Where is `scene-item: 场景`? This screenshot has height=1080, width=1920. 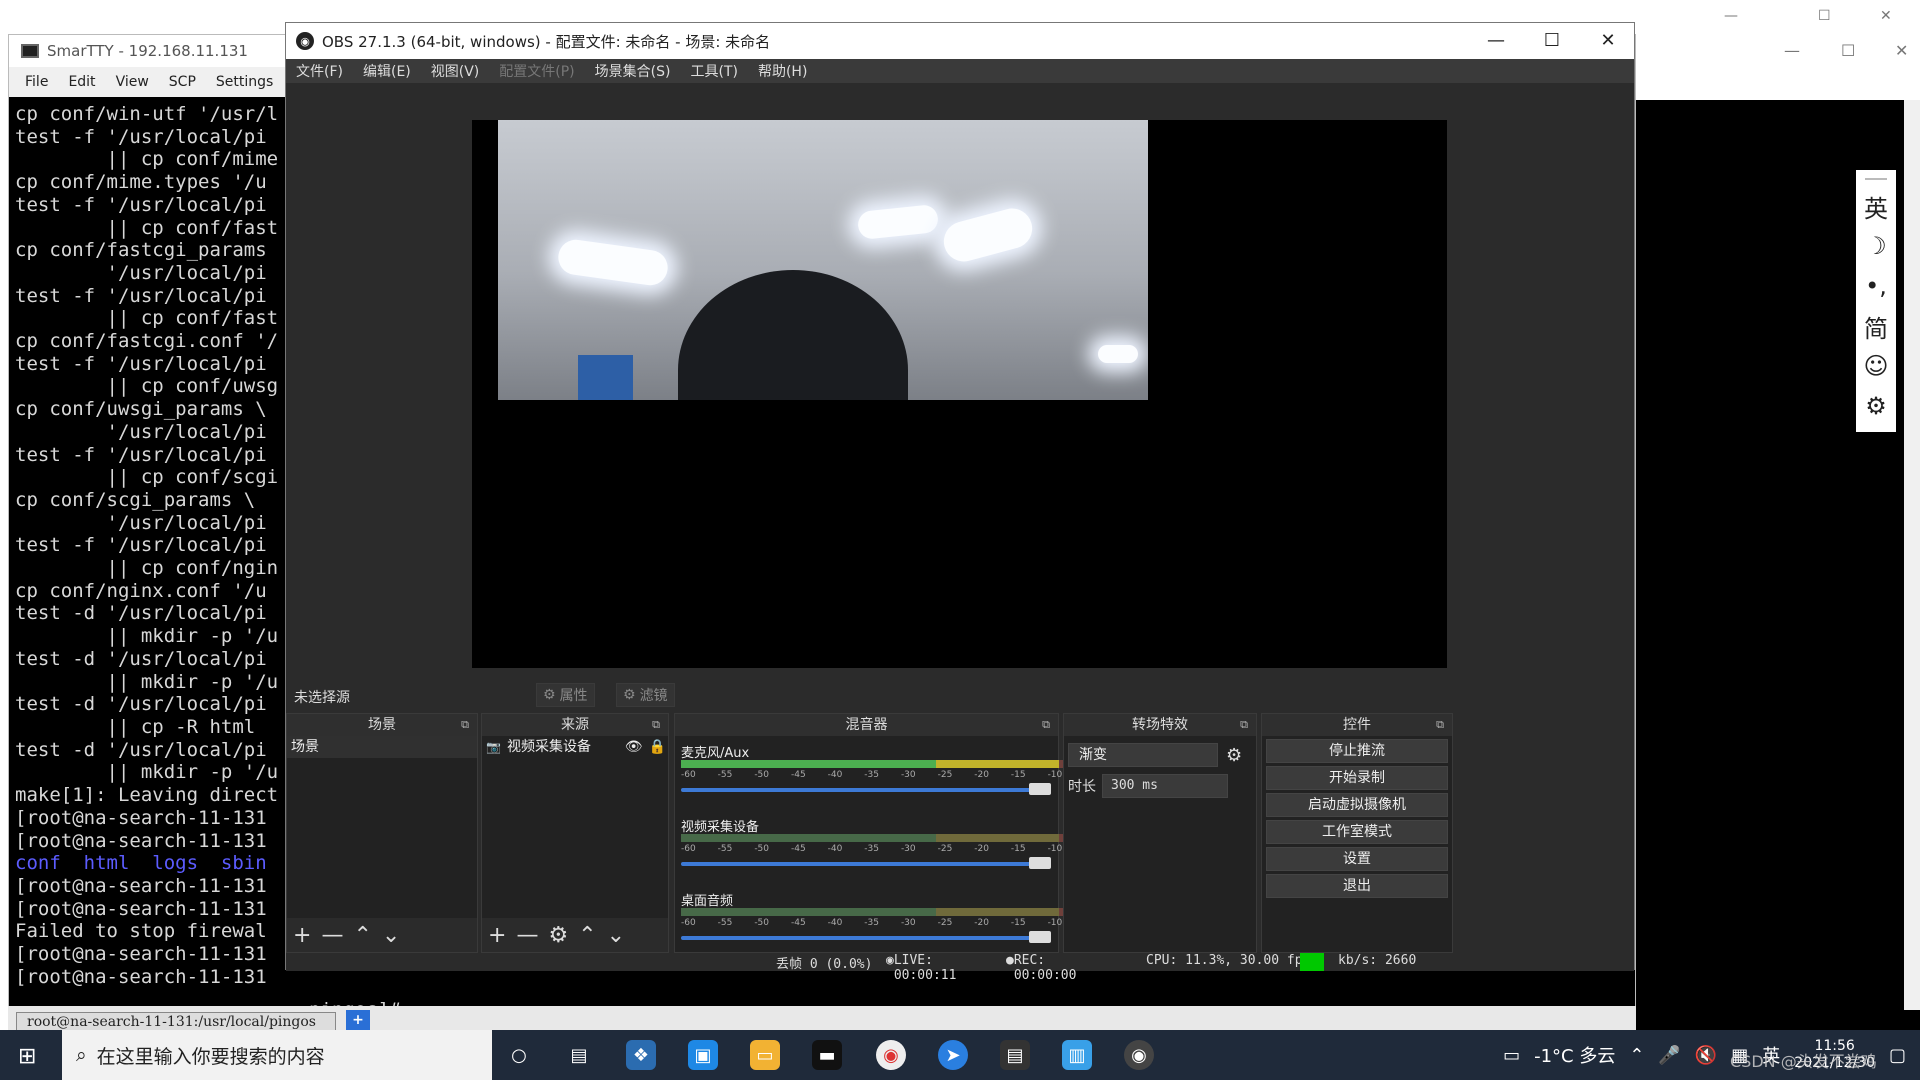
scene-item: 场景 is located at coordinates (382, 747).